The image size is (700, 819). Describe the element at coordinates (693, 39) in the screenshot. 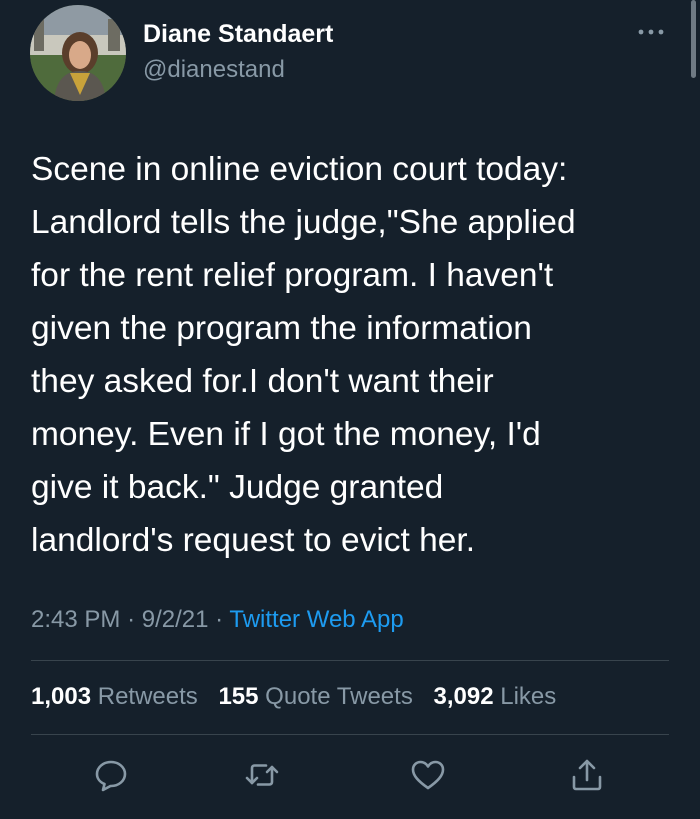

I see `scrollbar` at that location.